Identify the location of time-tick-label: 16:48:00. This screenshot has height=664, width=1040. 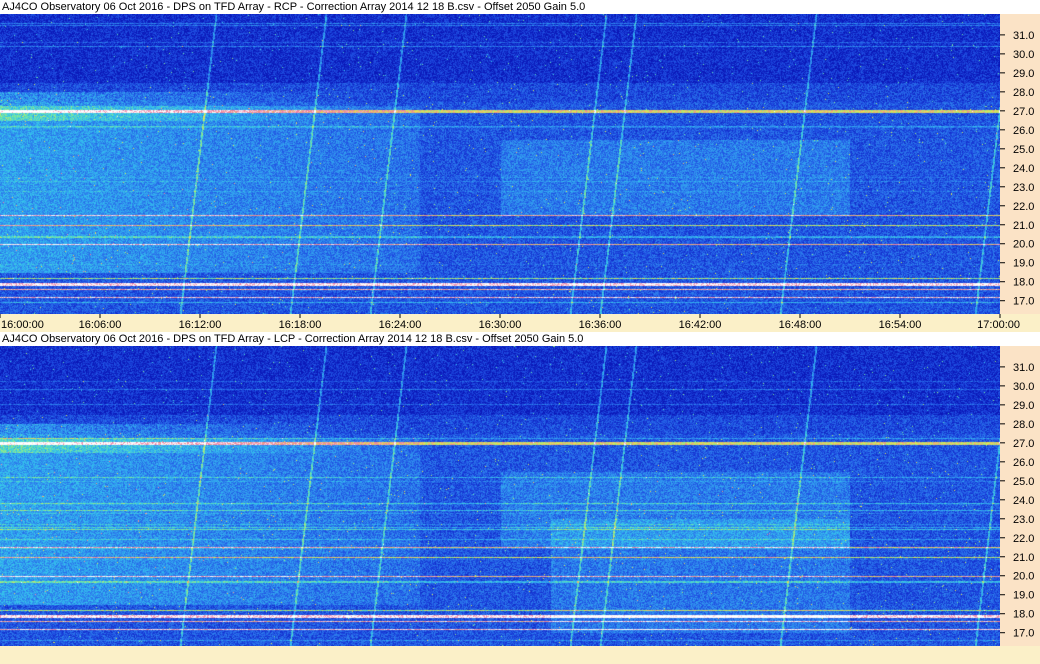
(800, 325).